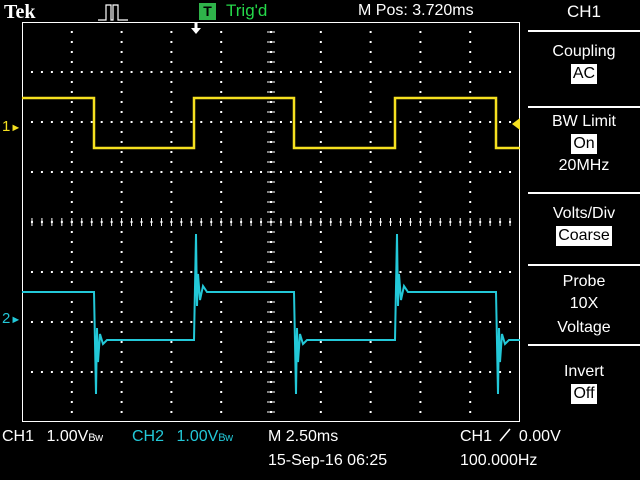 Image resolution: width=640 pixels, height=480 pixels. Describe the element at coordinates (20, 12) in the screenshot. I see `brand-logo: Tek` at that location.